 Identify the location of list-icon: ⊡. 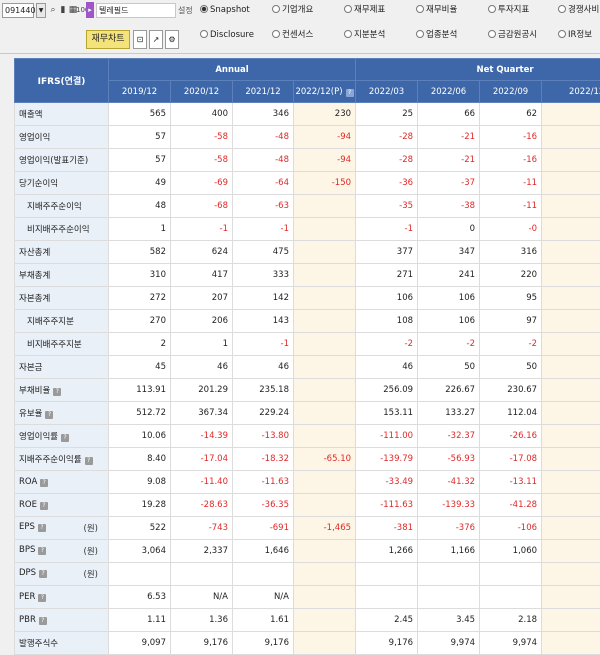
(140, 39).